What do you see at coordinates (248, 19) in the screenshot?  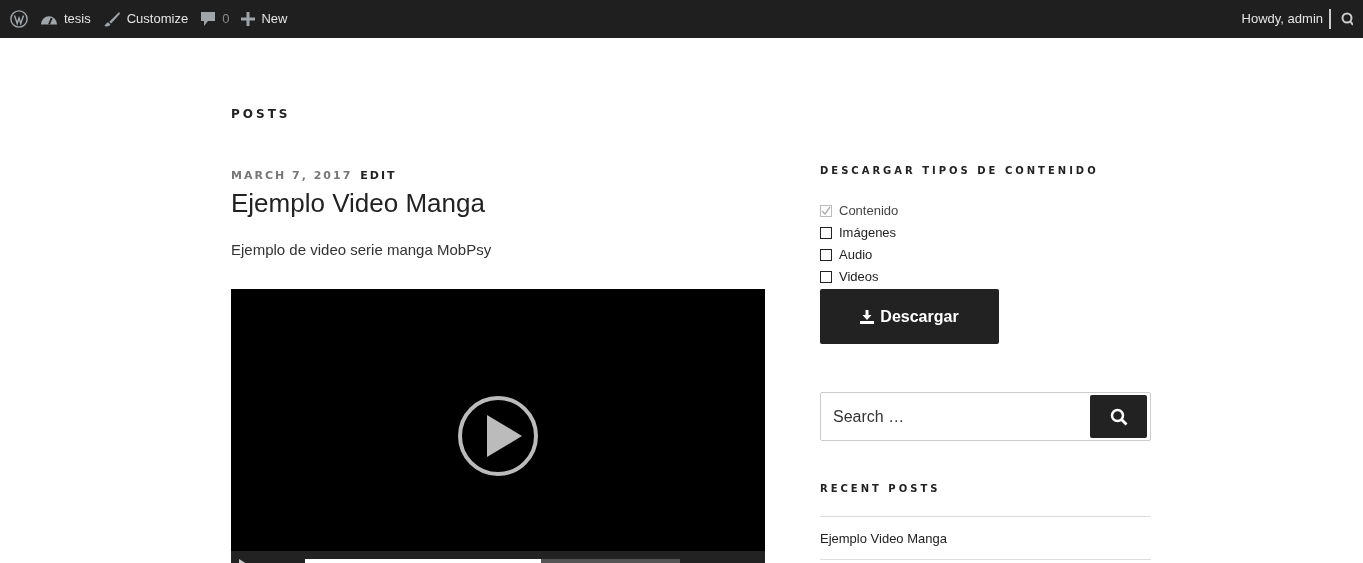 I see `plus-icon` at bounding box center [248, 19].